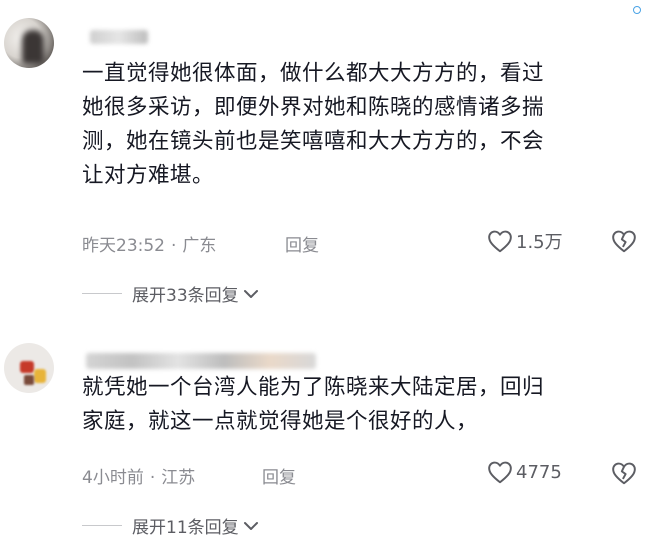 The height and width of the screenshot is (552, 645). I want to click on comment-meta: 4小时前 · 江苏, so click(138, 475).